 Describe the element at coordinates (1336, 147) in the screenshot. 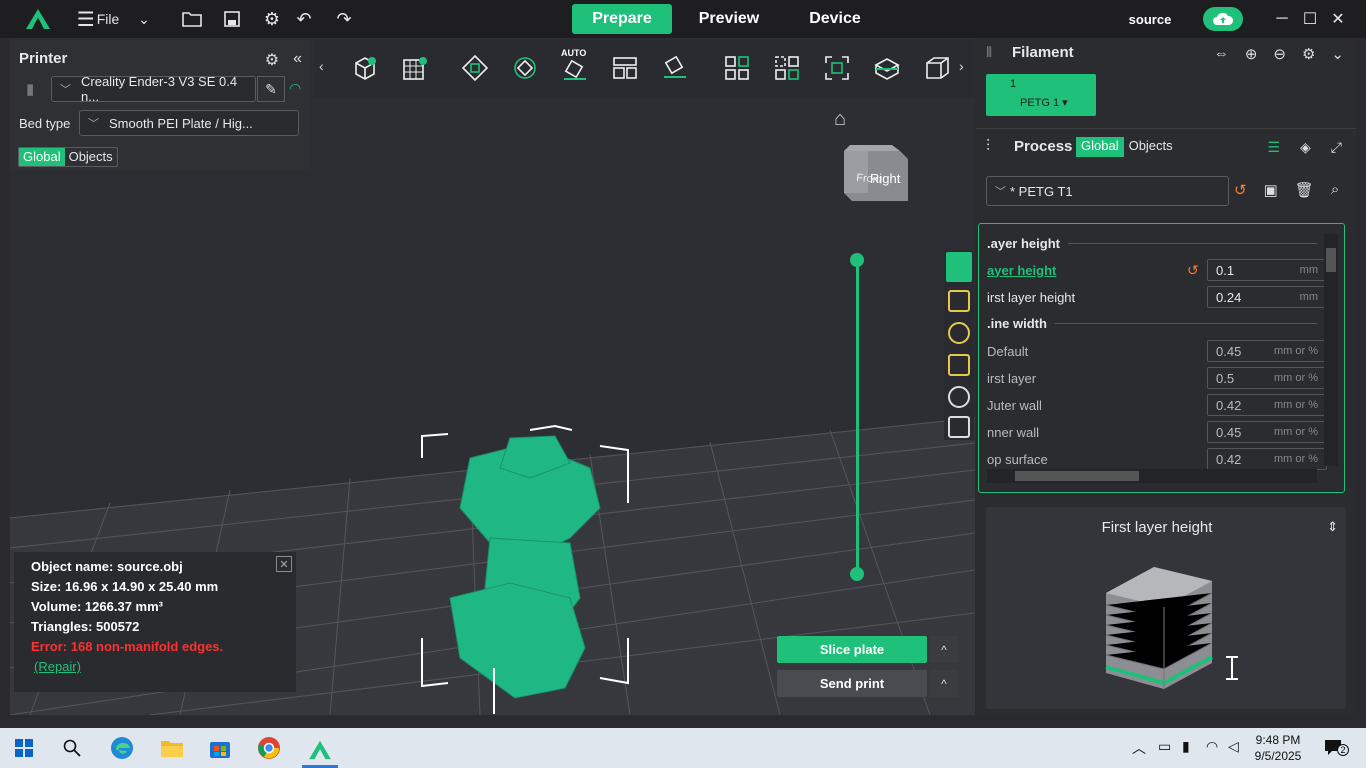

I see `process-share-icon: ⤢` at that location.